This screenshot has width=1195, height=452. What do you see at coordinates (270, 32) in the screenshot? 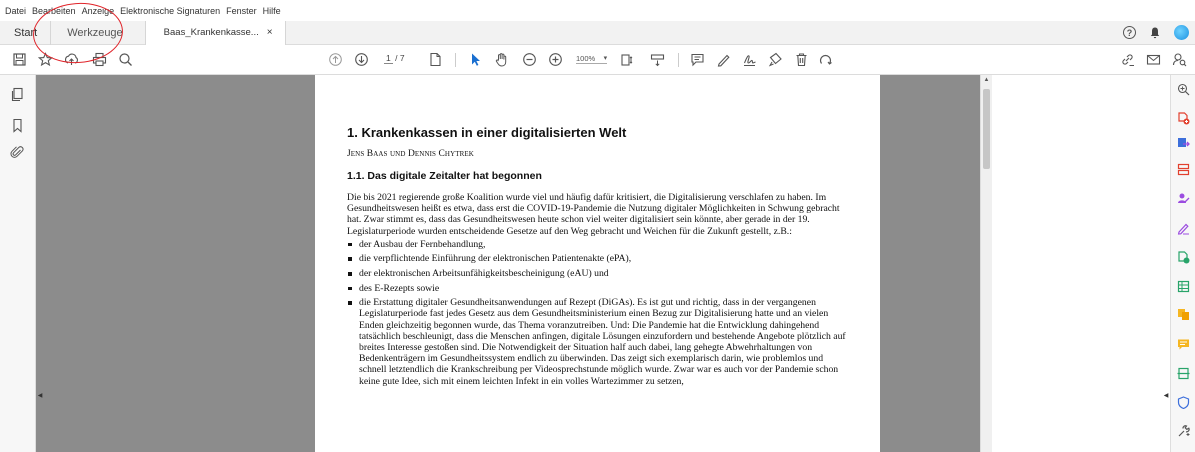
I see `close-tab-icon: ×` at bounding box center [270, 32].